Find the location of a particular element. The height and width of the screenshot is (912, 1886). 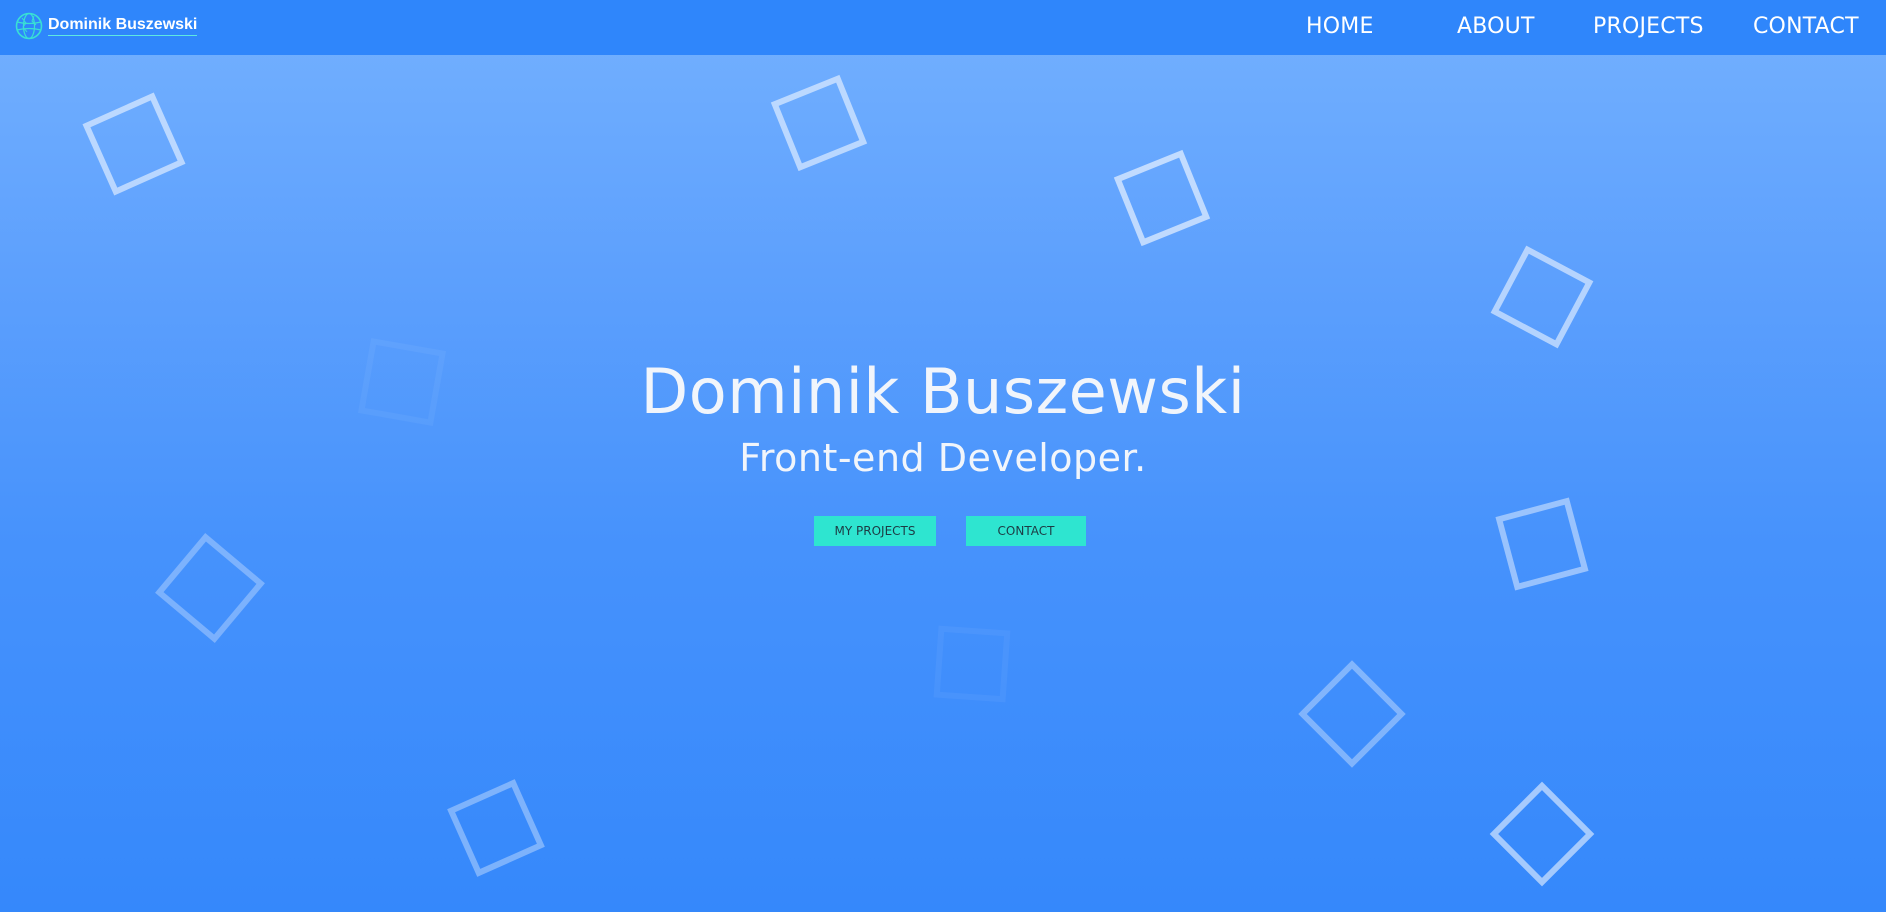

brand-link: Dominik Buszewski is located at coordinates (106, 26).